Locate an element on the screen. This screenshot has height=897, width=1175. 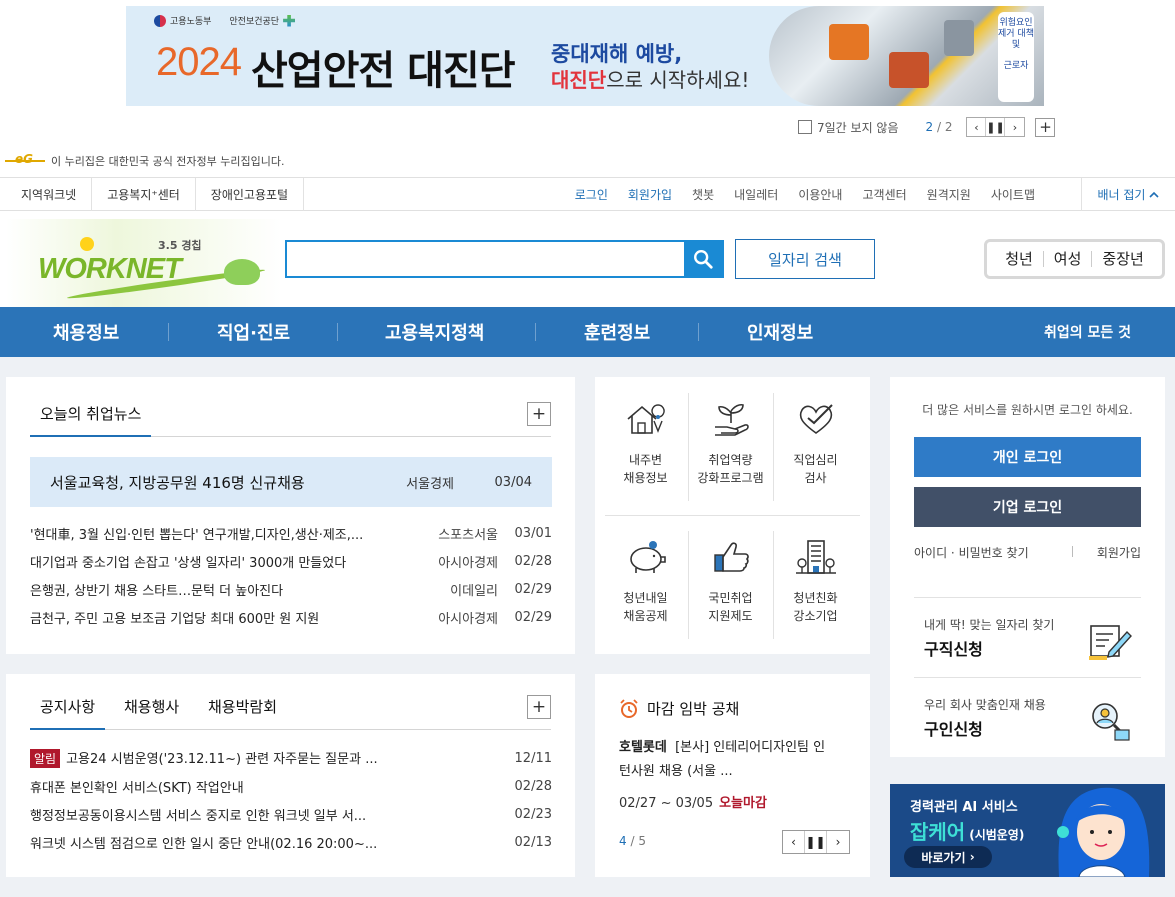
news-headline: 서울교육청, 지방공무원 416명 신규채용 서울경제 03/04 is located at coordinates (291, 482).